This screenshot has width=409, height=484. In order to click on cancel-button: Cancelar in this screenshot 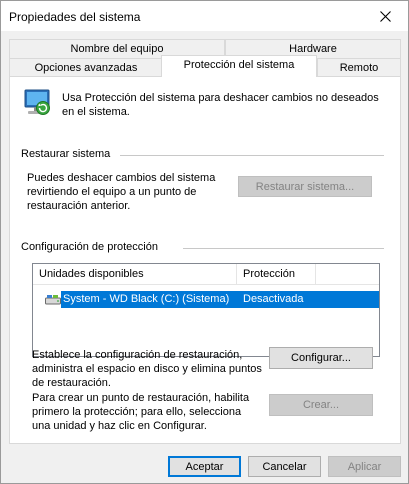, I will do `click(284, 466)`.